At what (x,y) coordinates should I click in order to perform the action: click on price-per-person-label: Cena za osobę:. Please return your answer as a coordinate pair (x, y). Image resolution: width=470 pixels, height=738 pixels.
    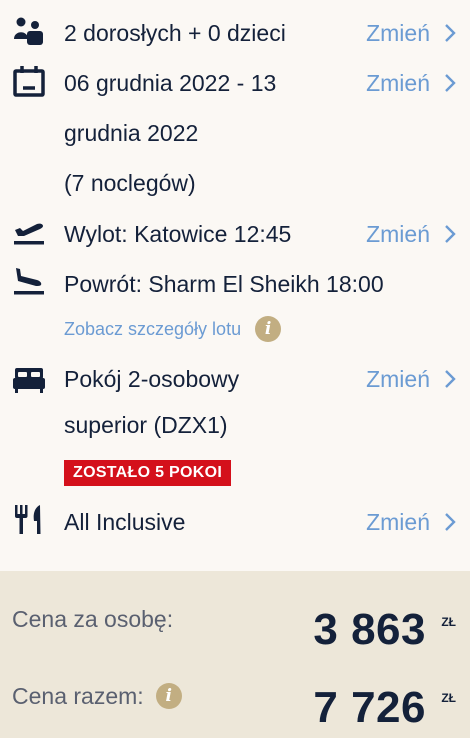
    Looking at the image, I should click on (93, 619).